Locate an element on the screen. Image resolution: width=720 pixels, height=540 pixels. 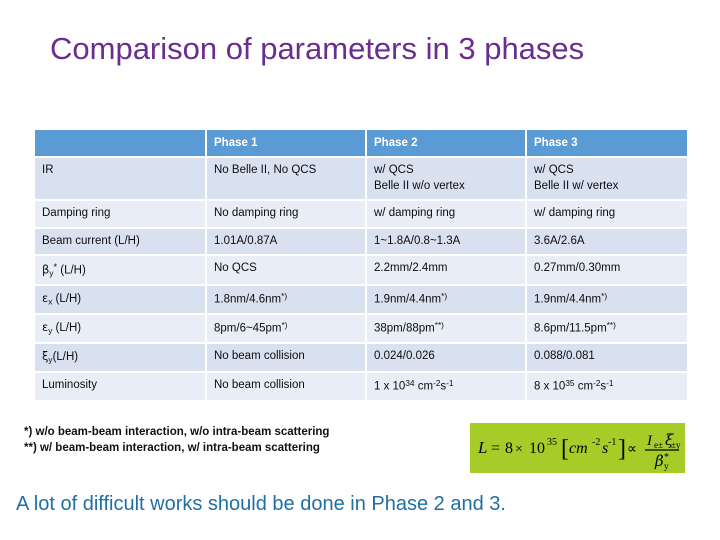
table-header-row: Phase 1 Phase 2 Phase 3 is located at coordinates (361, 143).